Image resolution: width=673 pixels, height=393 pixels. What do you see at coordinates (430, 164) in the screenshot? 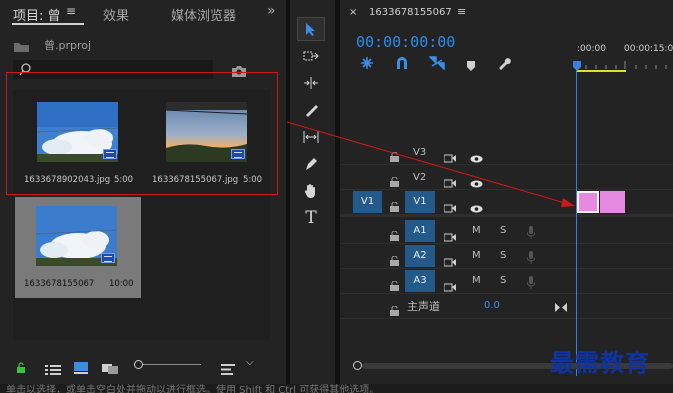
I see `annotation-arrow` at bounding box center [430, 164].